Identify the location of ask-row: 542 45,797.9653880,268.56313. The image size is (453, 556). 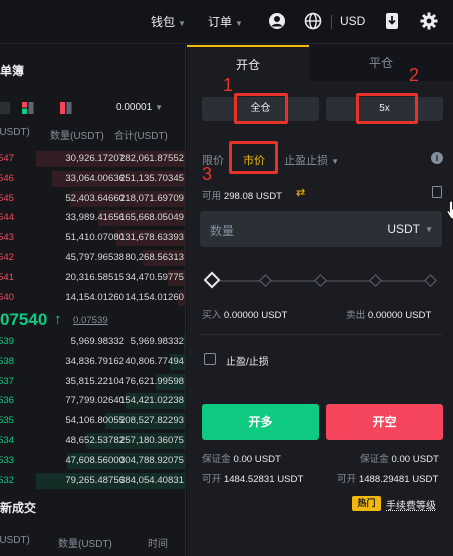
(92, 258).